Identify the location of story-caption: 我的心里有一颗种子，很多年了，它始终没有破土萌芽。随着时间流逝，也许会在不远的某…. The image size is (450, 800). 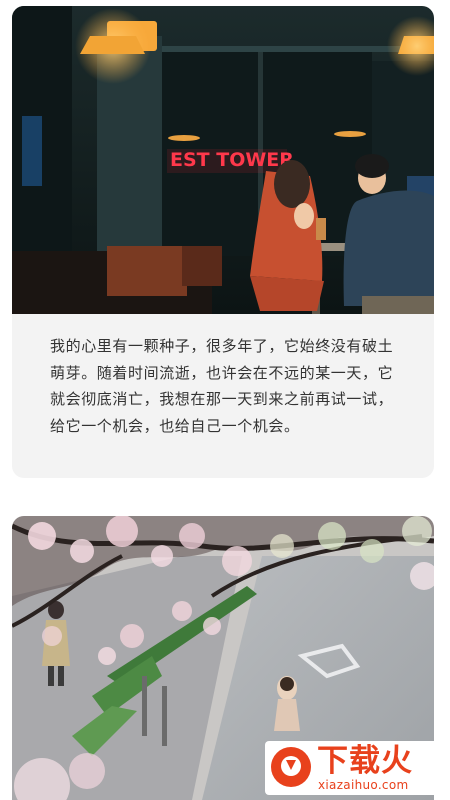
(222, 386).